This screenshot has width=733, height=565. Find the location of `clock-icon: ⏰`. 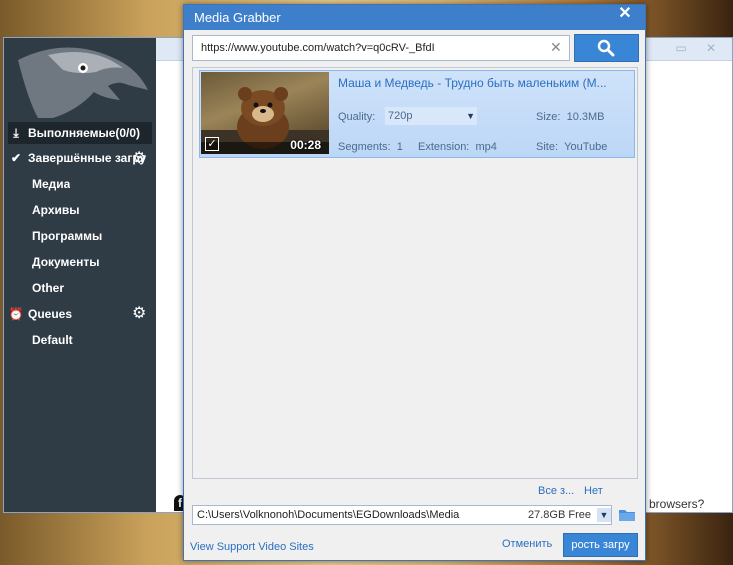

clock-icon: ⏰ is located at coordinates (16, 314).